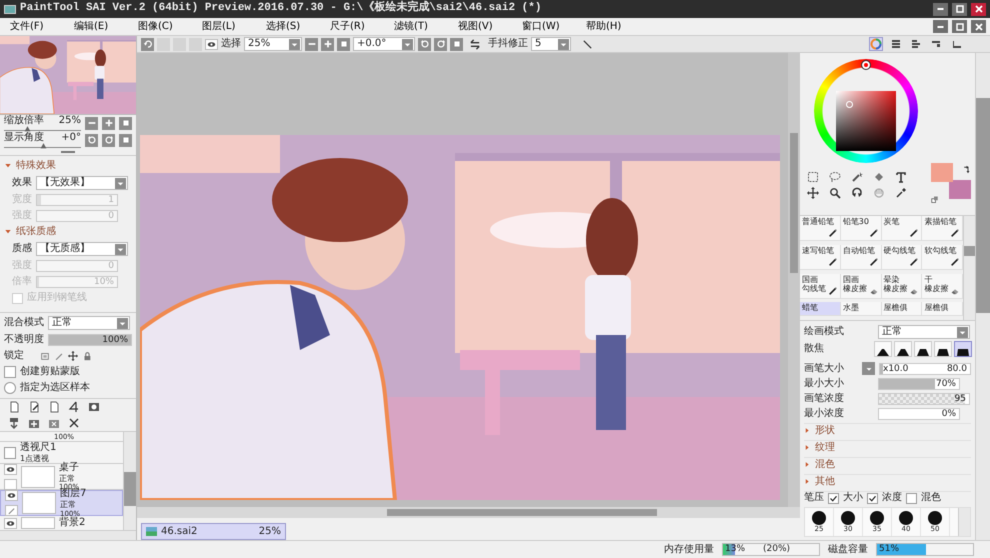  What do you see at coordinates (54, 407) in the screenshot?
I see `layer-button` at bounding box center [54, 407].